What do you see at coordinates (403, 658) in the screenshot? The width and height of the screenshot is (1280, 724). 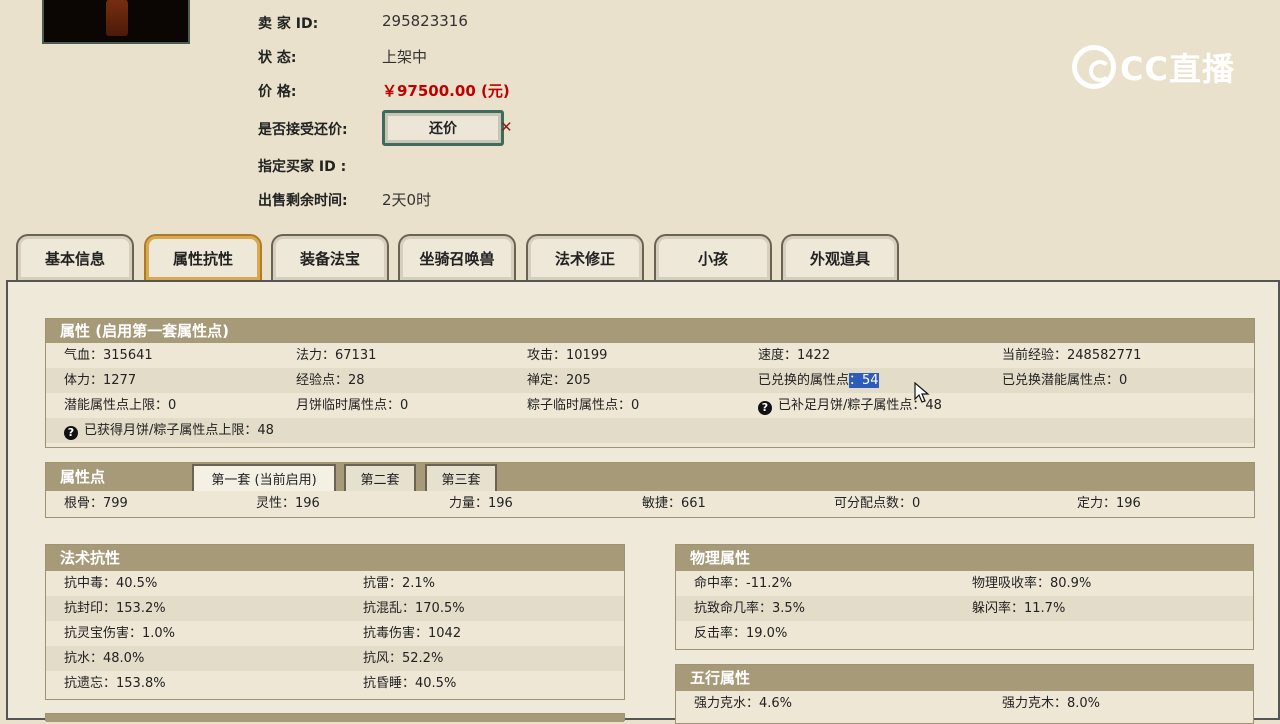 I see `resist-wind: 抗风：52.2%` at bounding box center [403, 658].